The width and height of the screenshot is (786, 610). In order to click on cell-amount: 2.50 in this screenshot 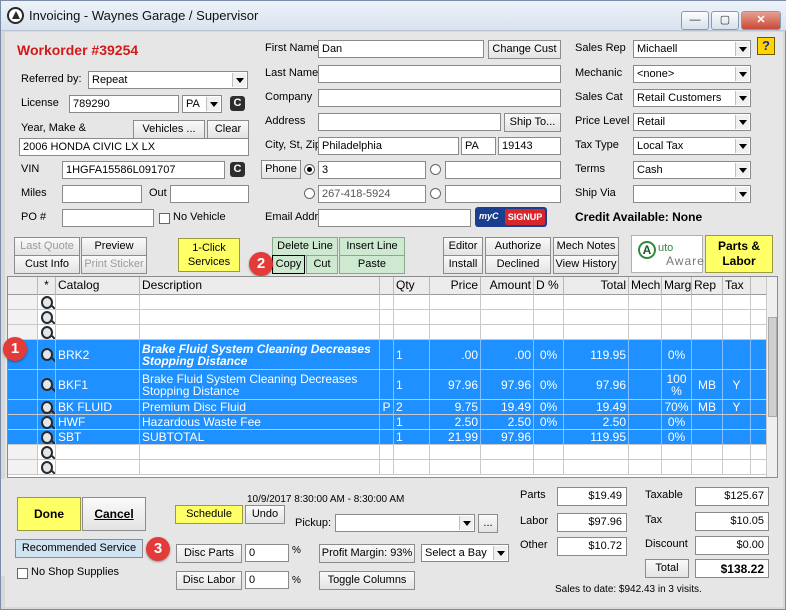, I will do `click(507, 422)`.